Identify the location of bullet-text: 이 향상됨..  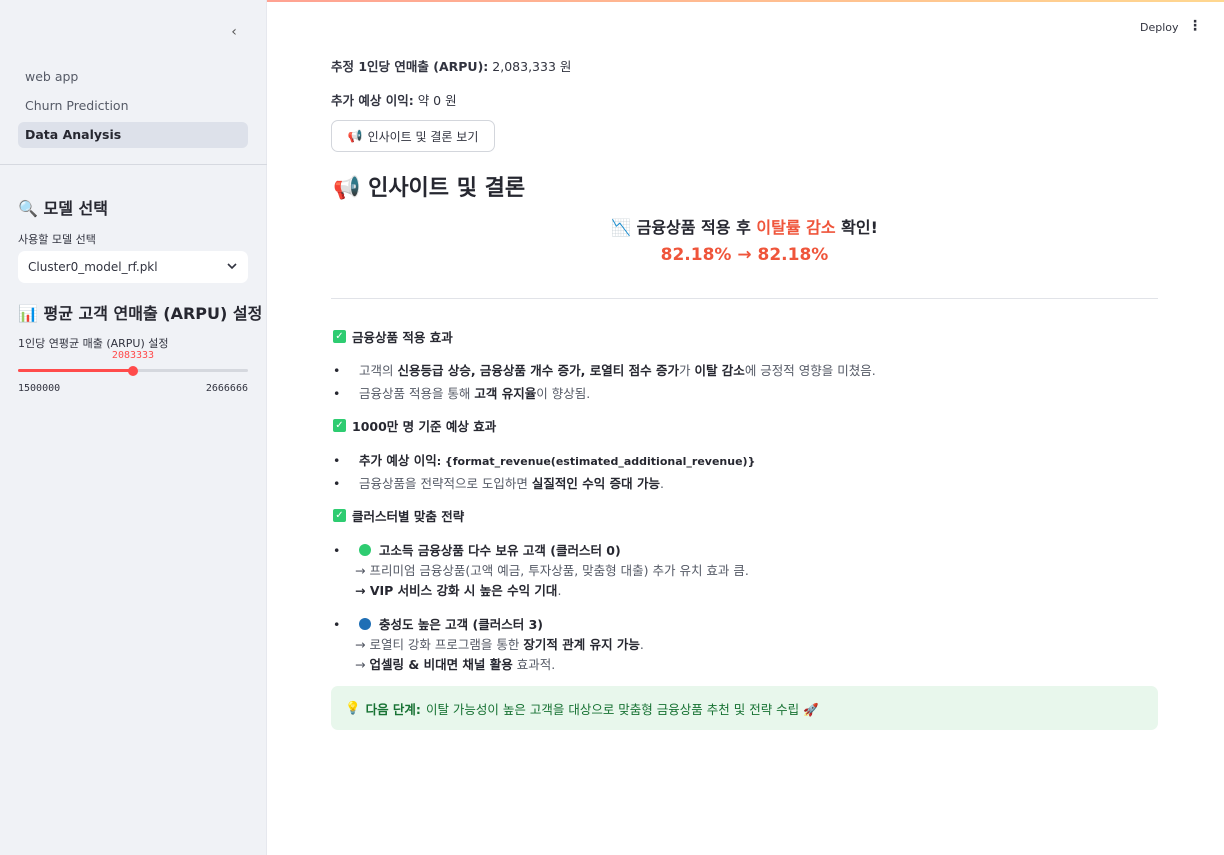
(563, 393).